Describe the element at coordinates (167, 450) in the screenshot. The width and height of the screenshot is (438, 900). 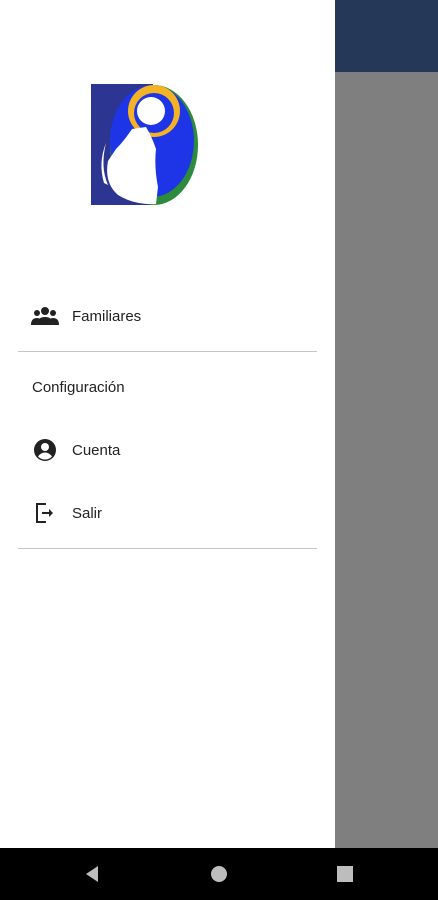
I see `menu-item-cuenta: Cuenta` at that location.